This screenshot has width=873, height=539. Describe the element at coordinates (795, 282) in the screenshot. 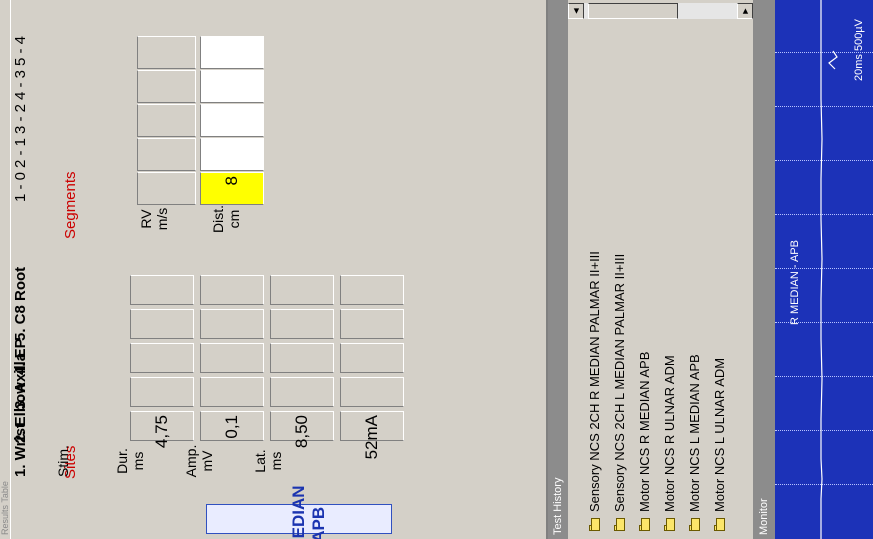

I see `monitor-trace-label: R MEDIAN - APB` at that location.